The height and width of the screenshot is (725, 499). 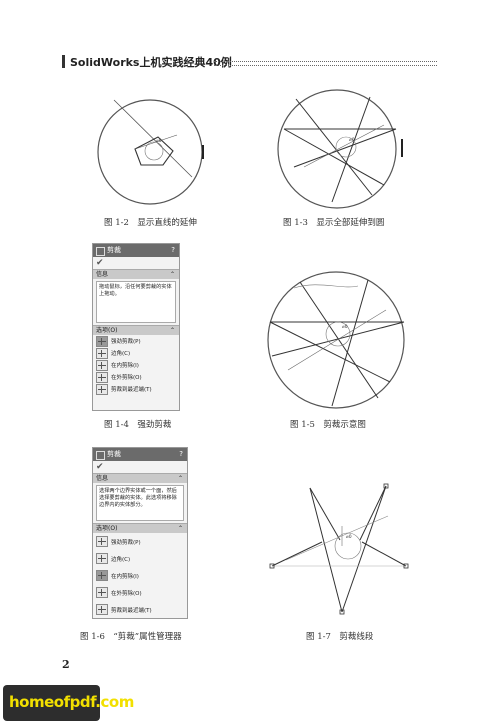 I want to click on caption-1-7: 图 1-7 剪裁线段, so click(x=340, y=637).